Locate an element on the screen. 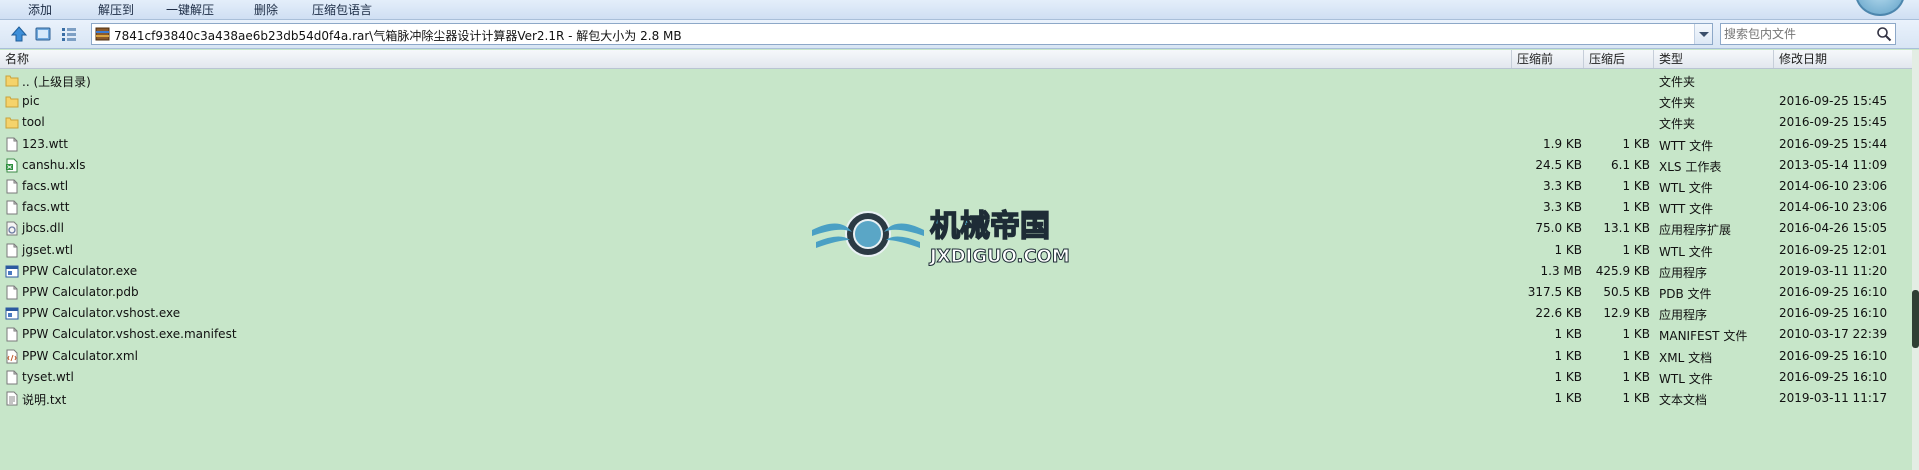 The height and width of the screenshot is (470, 1919). file-type: XML 文档 is located at coordinates (1686, 357).